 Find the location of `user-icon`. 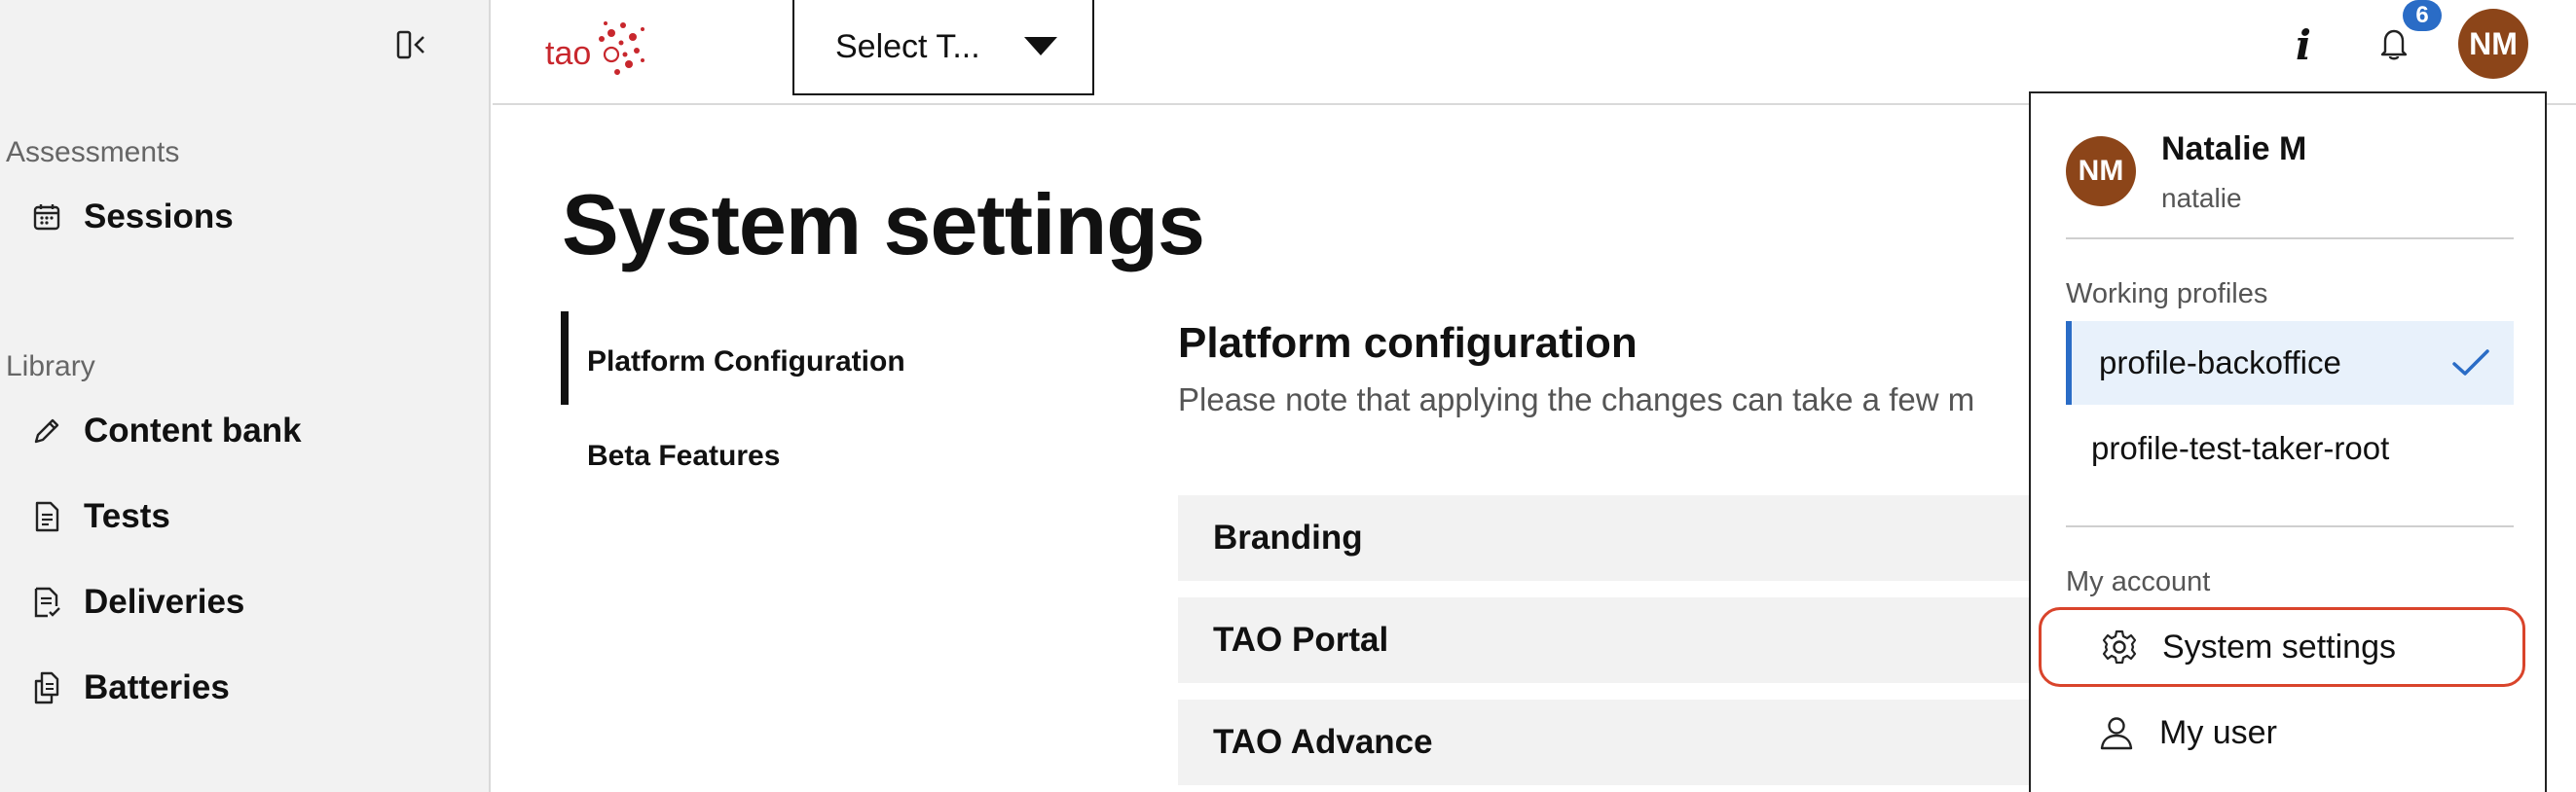

user-icon is located at coordinates (2116, 732).